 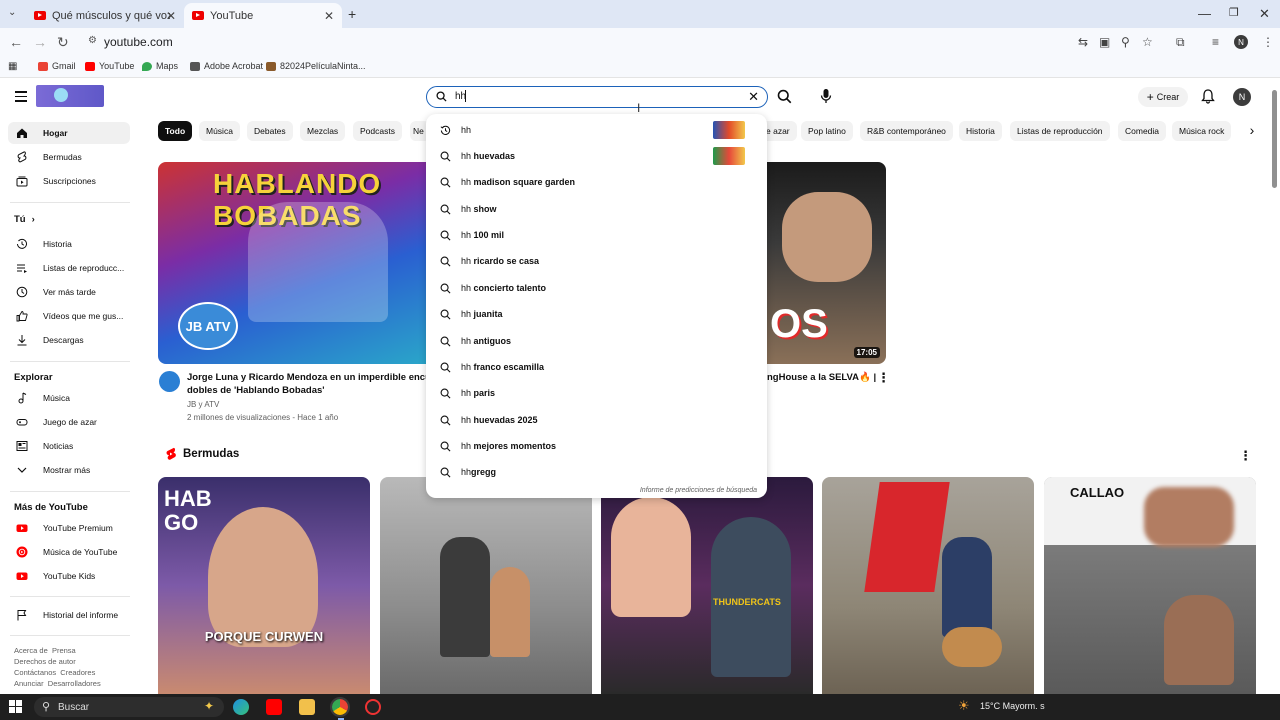 I want to click on tab-search-icon: ⌄, so click(x=12, y=12).